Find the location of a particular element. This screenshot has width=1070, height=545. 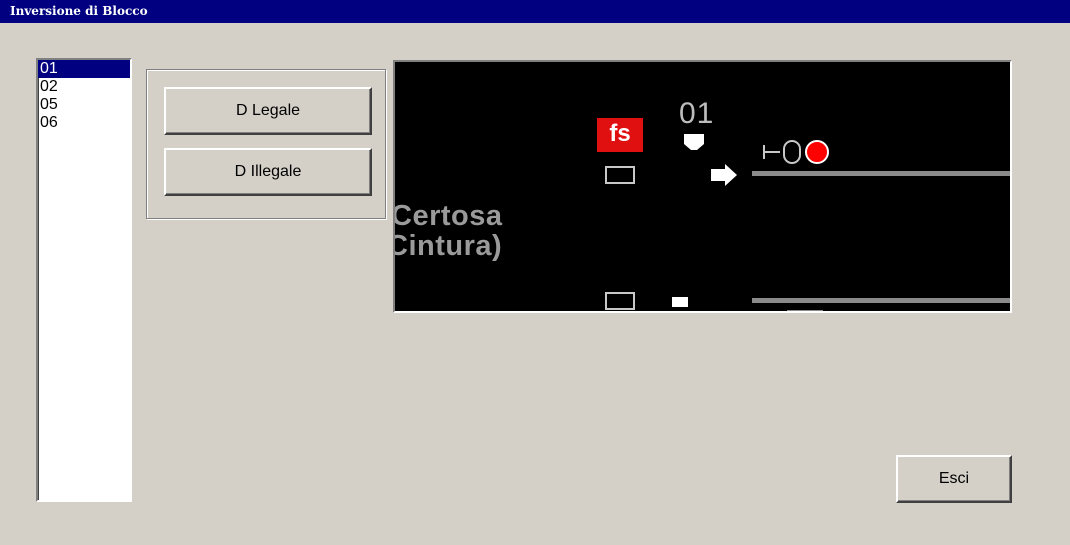

station-name-line1: Certosa is located at coordinates (448, 216).